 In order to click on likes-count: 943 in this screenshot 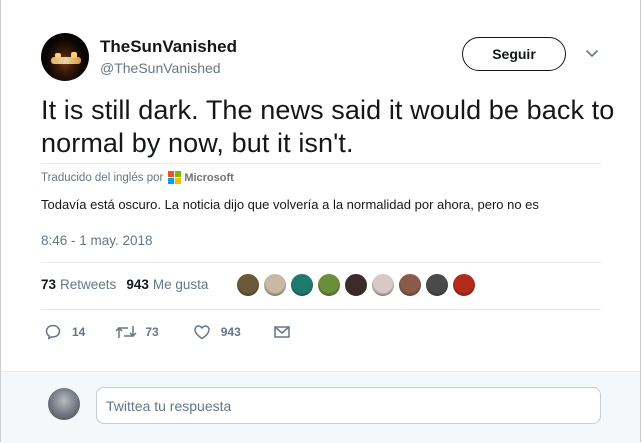, I will do `click(137, 284)`.